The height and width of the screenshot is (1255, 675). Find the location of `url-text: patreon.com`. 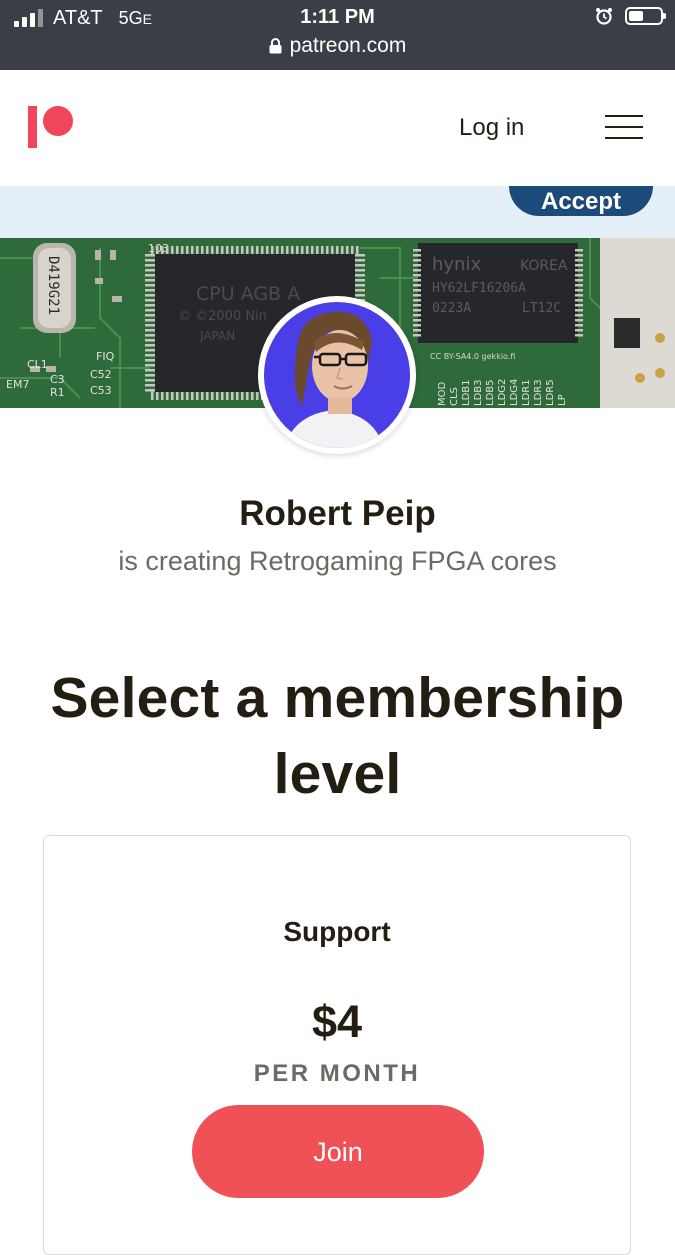

url-text: patreon.com is located at coordinates (348, 45).